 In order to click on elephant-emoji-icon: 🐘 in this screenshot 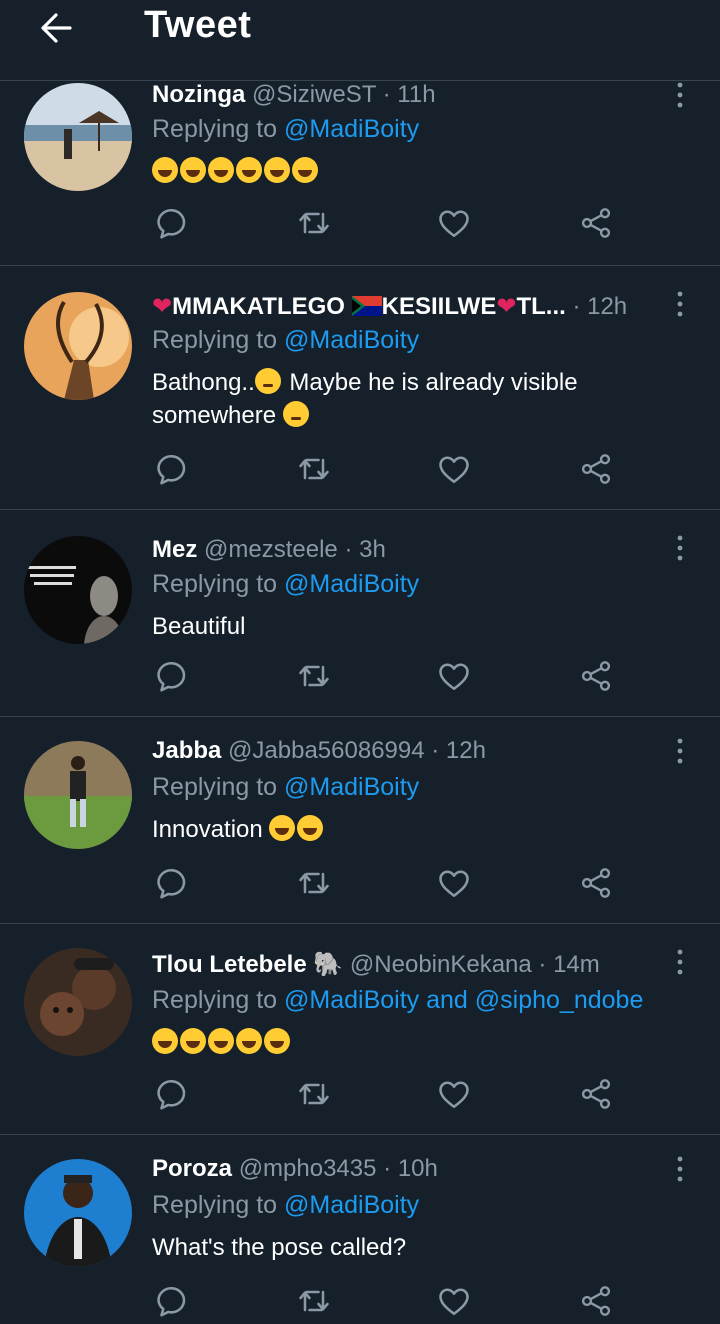, I will do `click(328, 964)`.